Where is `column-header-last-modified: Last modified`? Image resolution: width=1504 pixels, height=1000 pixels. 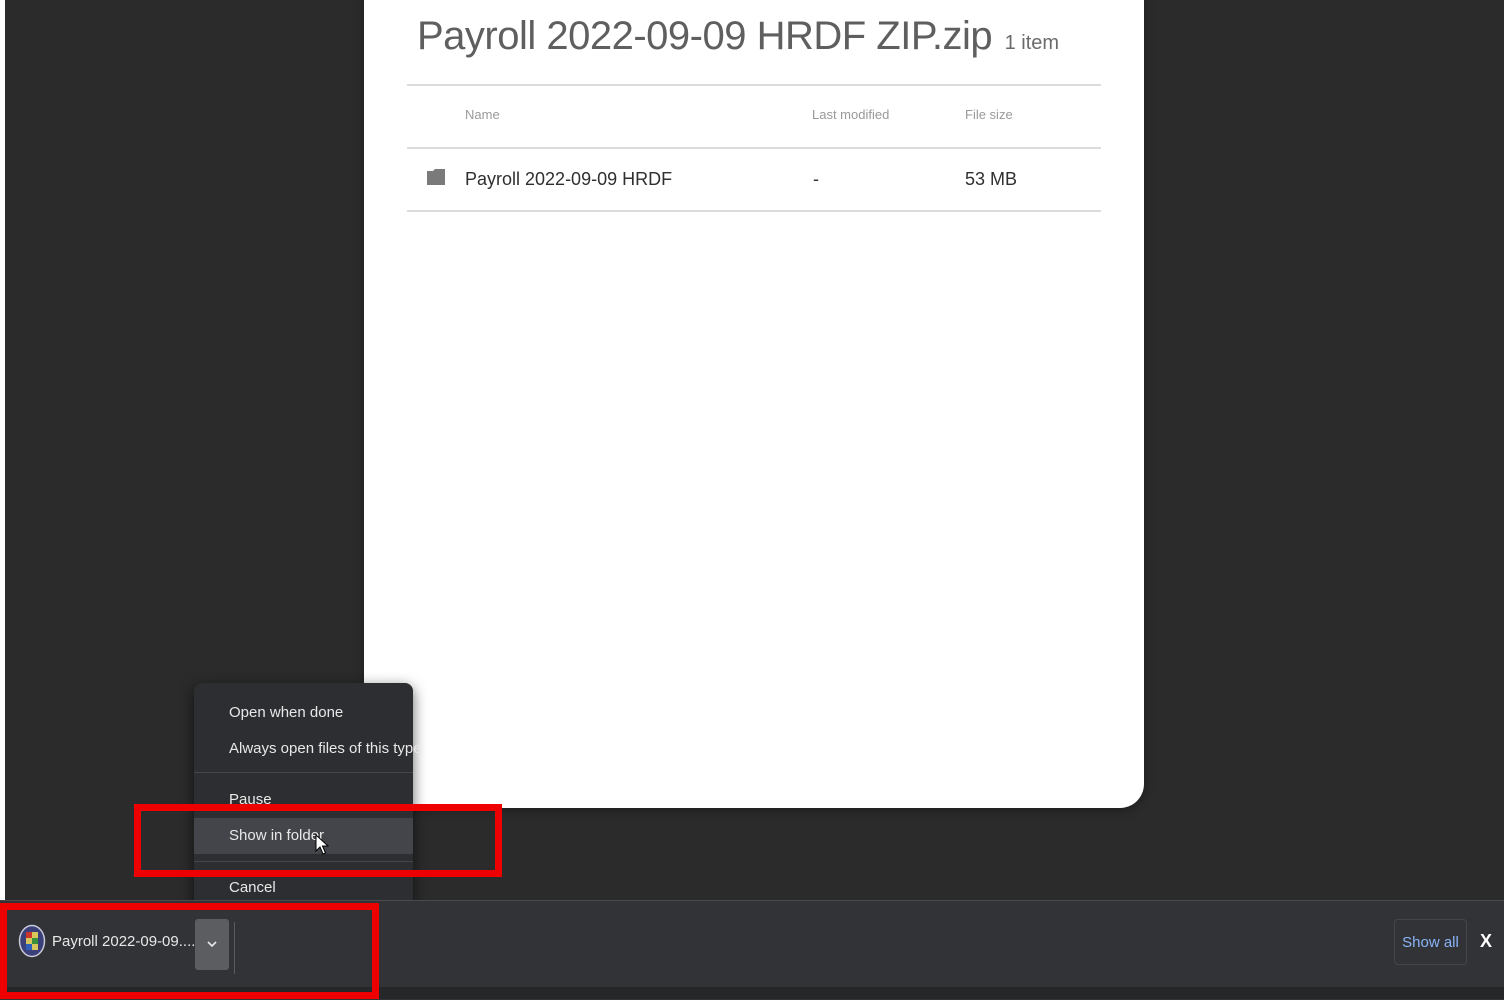
column-header-last-modified: Last modified is located at coordinates (850, 114).